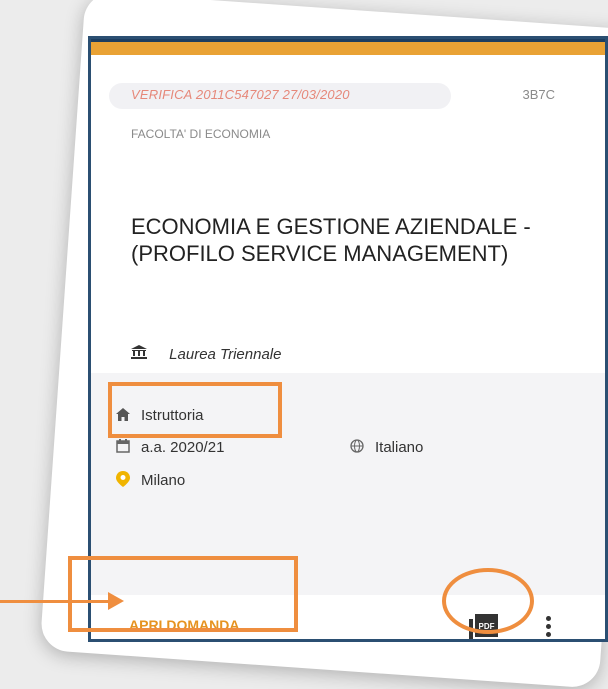 The image size is (608, 689). What do you see at coordinates (123, 447) in the screenshot?
I see `calendar-icon` at bounding box center [123, 447].